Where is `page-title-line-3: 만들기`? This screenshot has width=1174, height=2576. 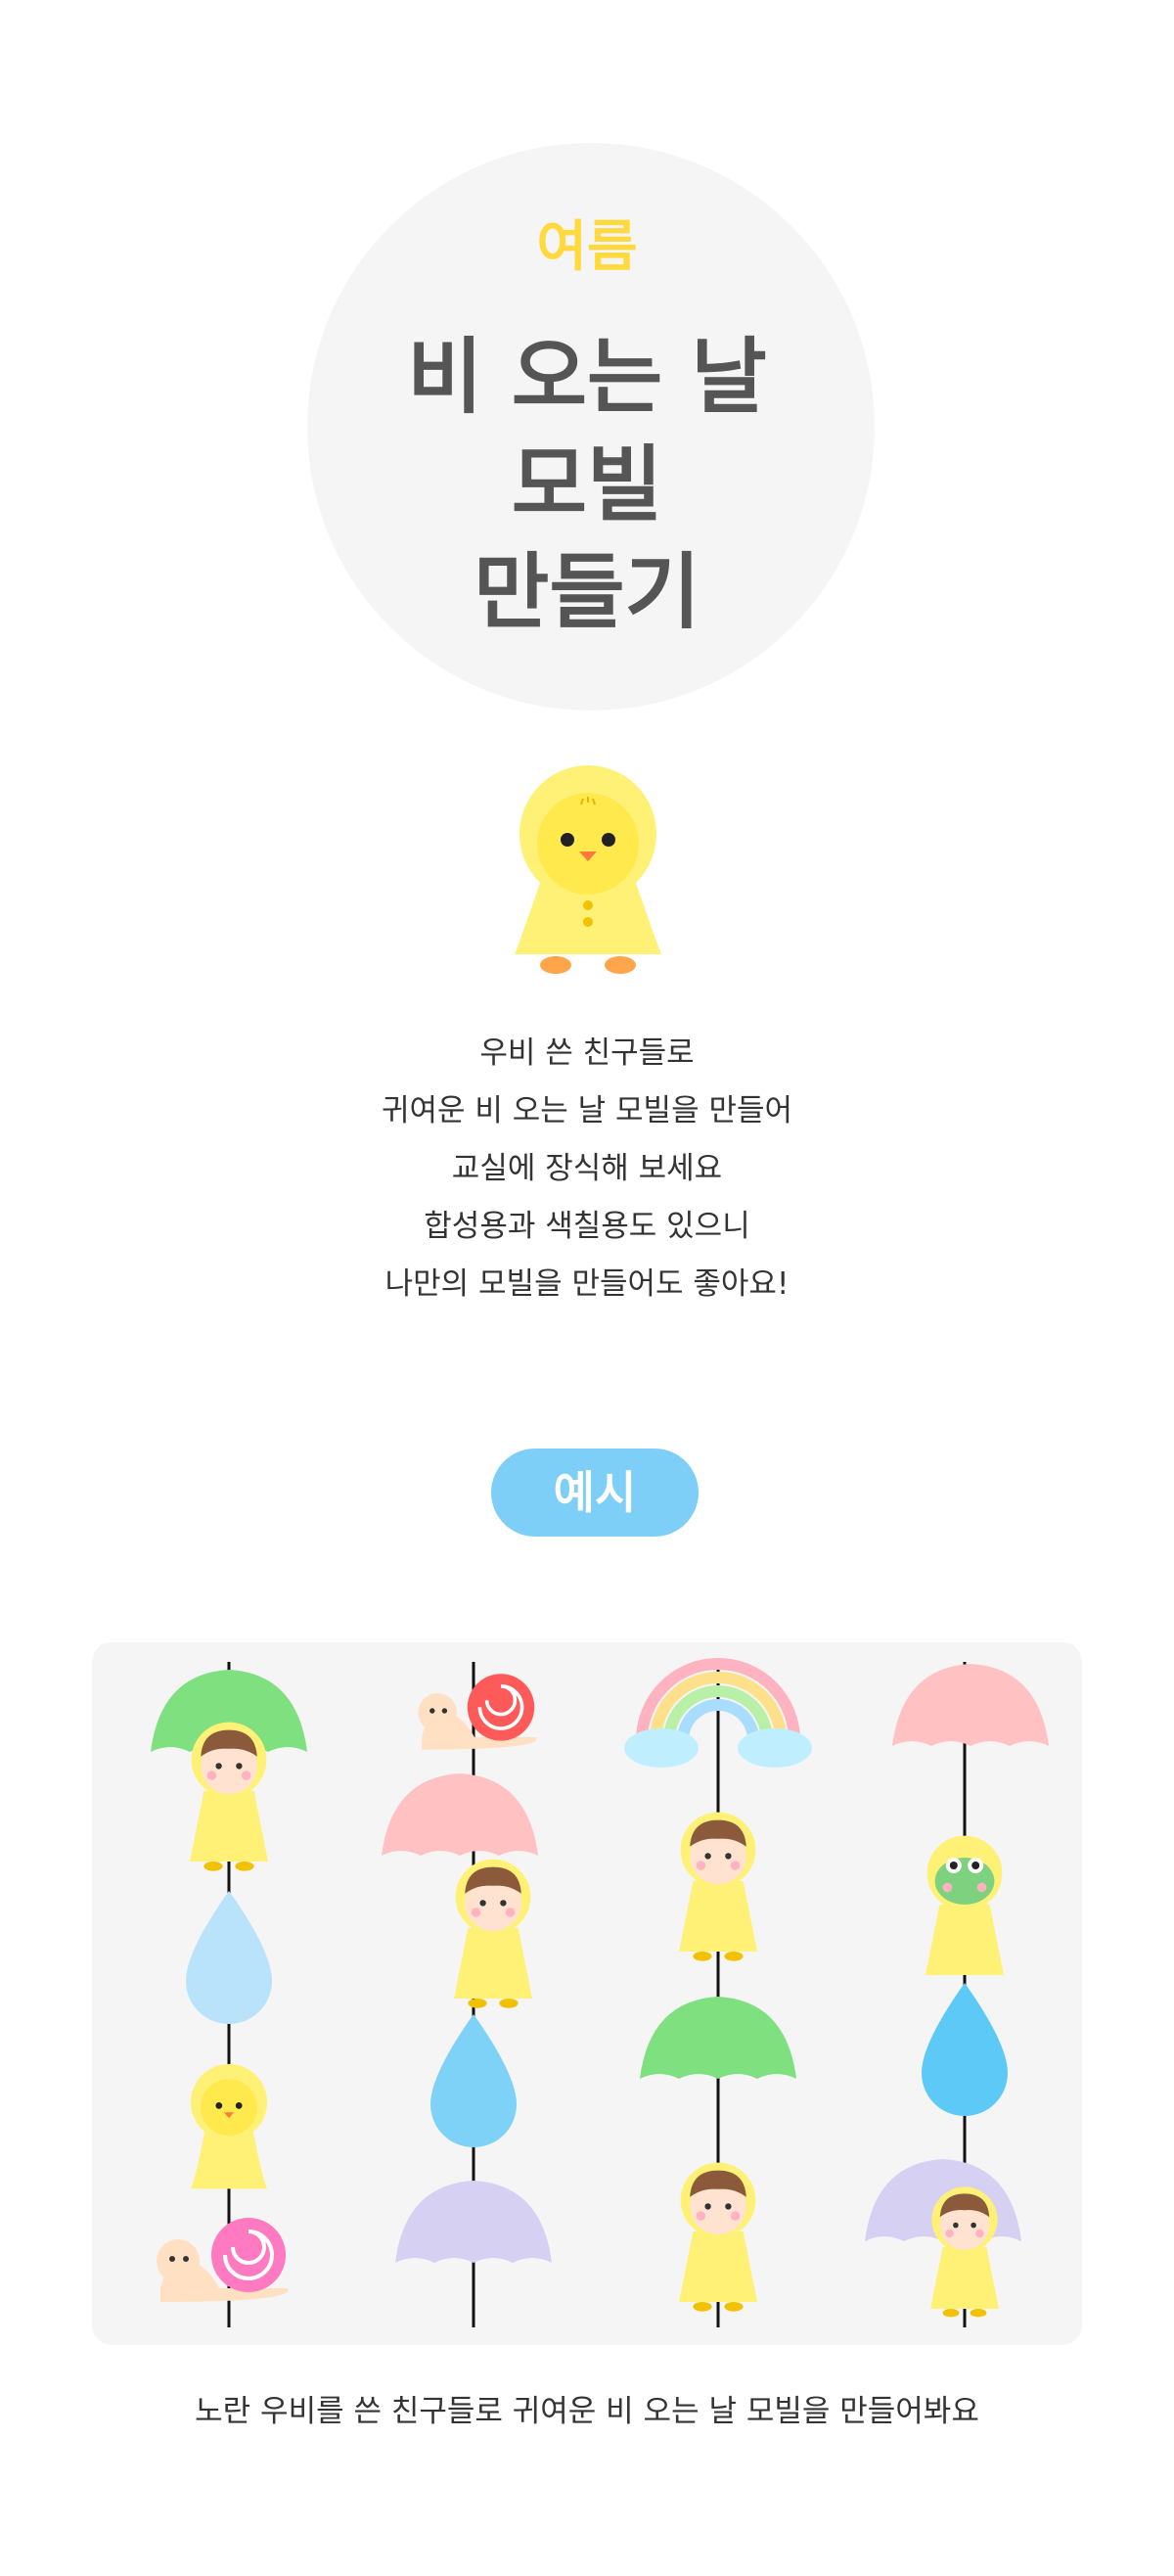 page-title-line-3: 만들기 is located at coordinates (587, 592).